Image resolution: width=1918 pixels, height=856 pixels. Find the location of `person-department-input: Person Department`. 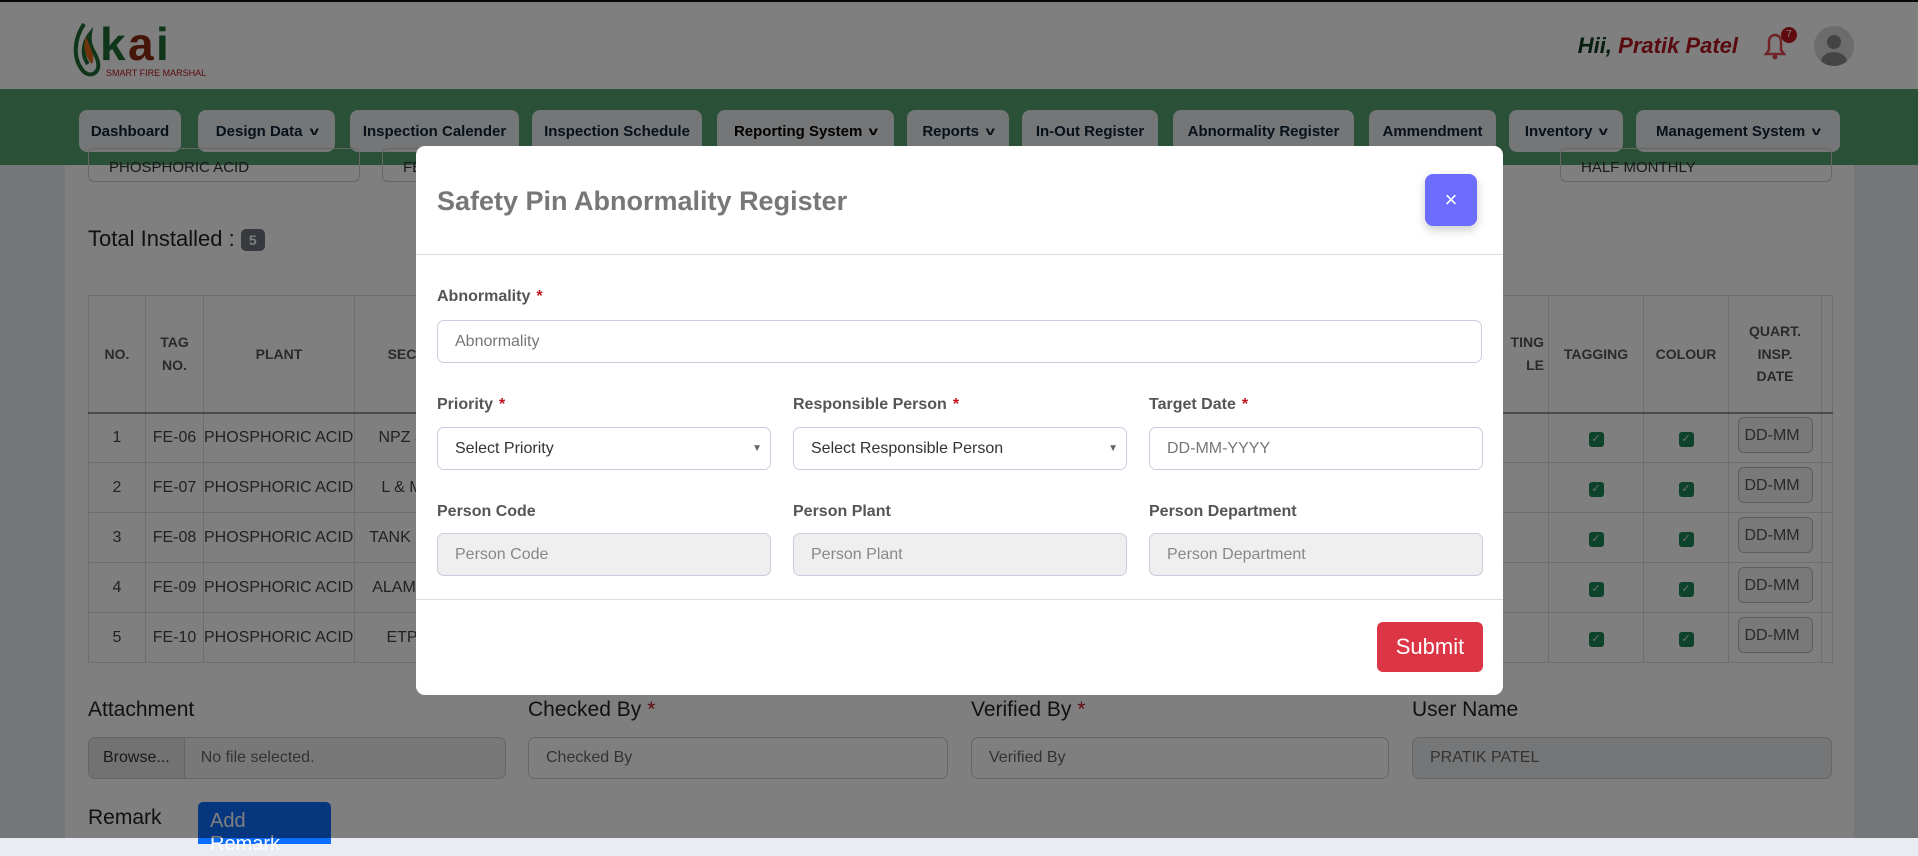

person-department-input: Person Department is located at coordinates (1316, 554).